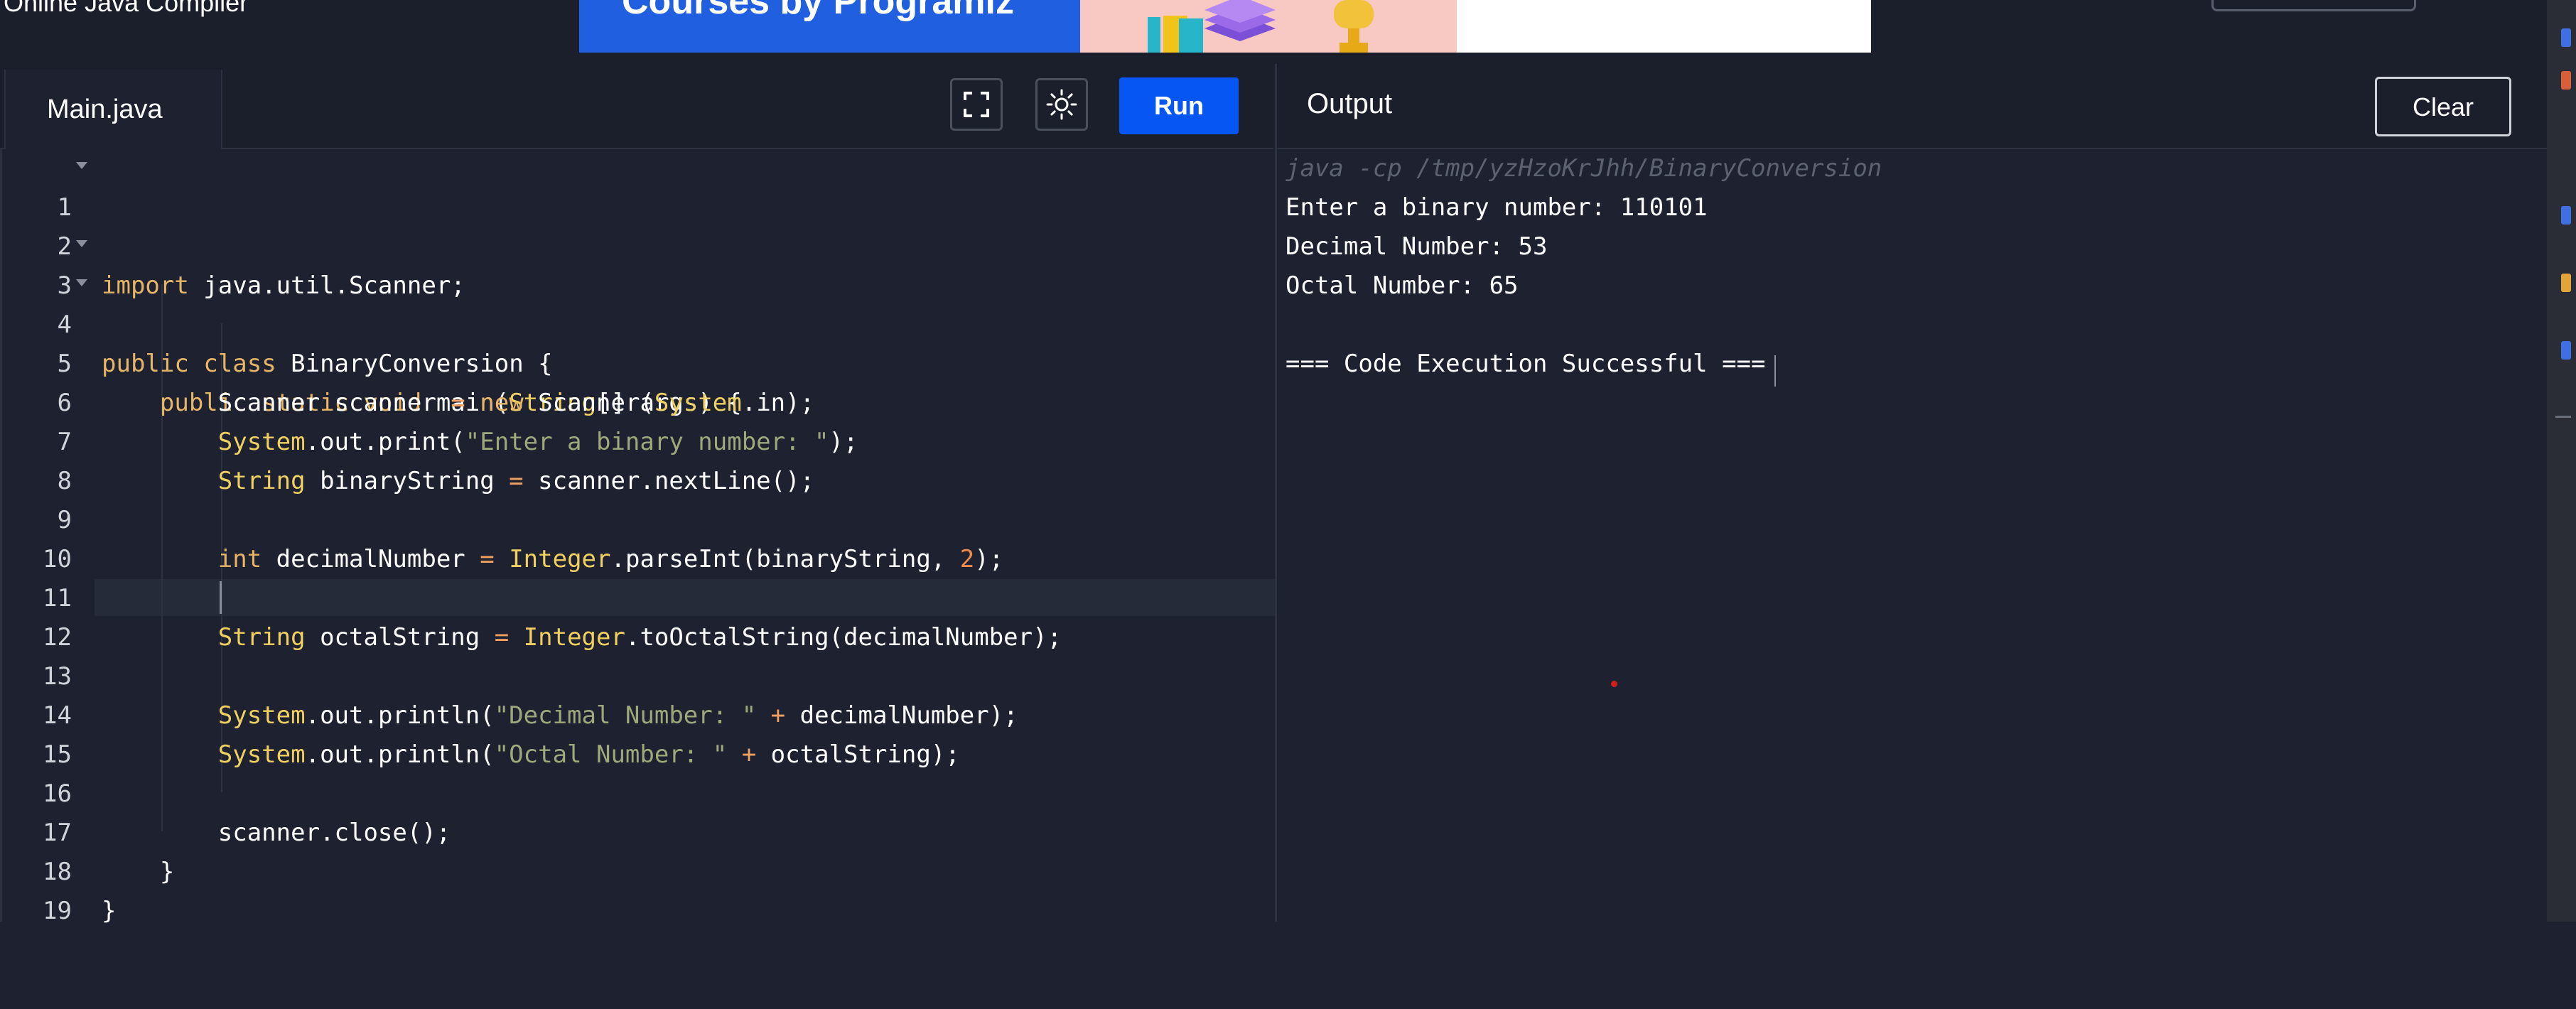 This screenshot has width=2576, height=1009. I want to click on cursor-dot, so click(1614, 684).